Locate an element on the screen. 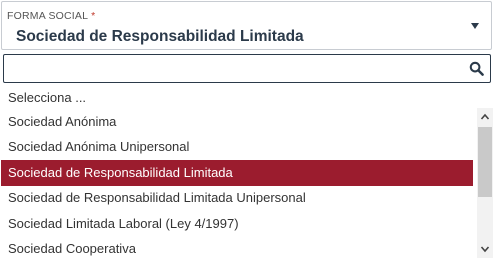  scroll-up-icon is located at coordinates (485, 117).